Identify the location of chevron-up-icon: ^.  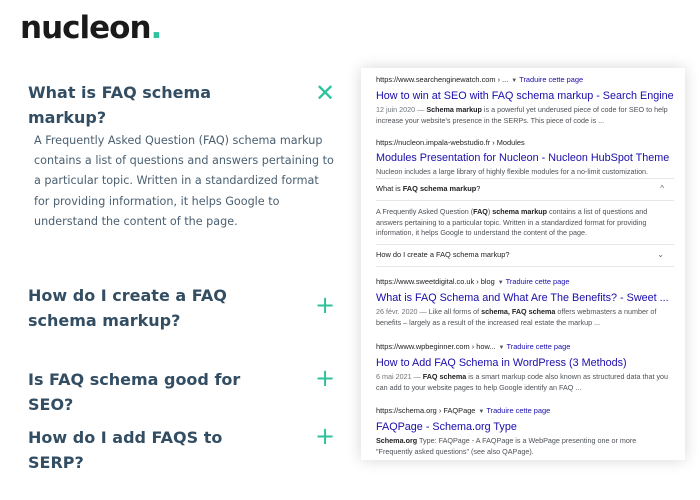
(662, 189).